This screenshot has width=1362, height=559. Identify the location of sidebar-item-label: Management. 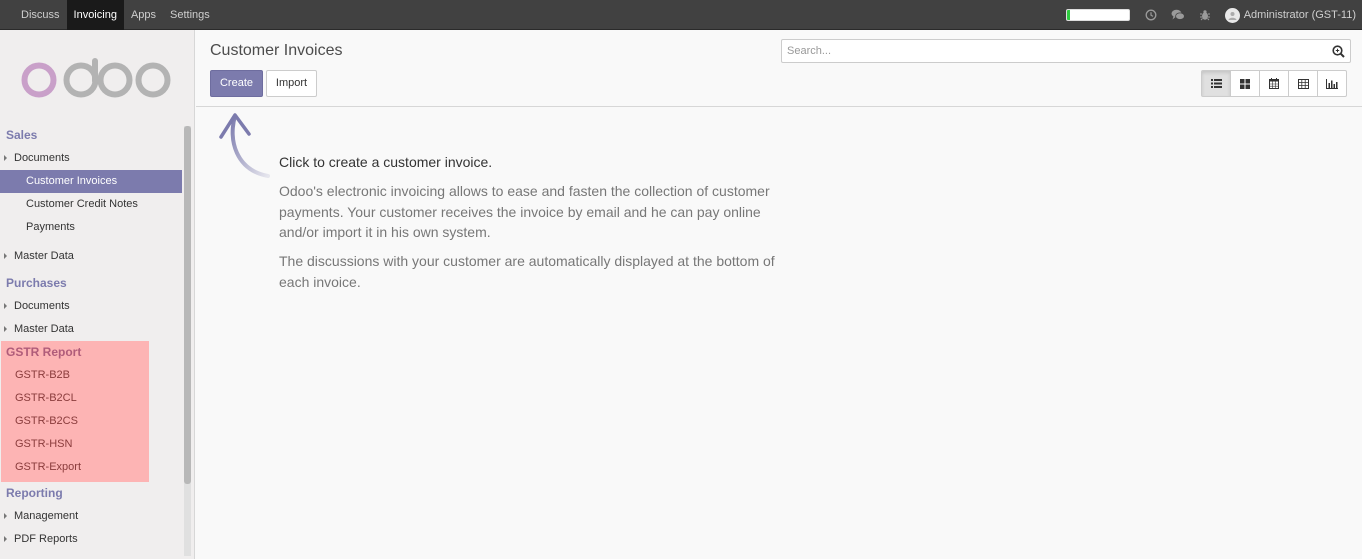
(46, 516).